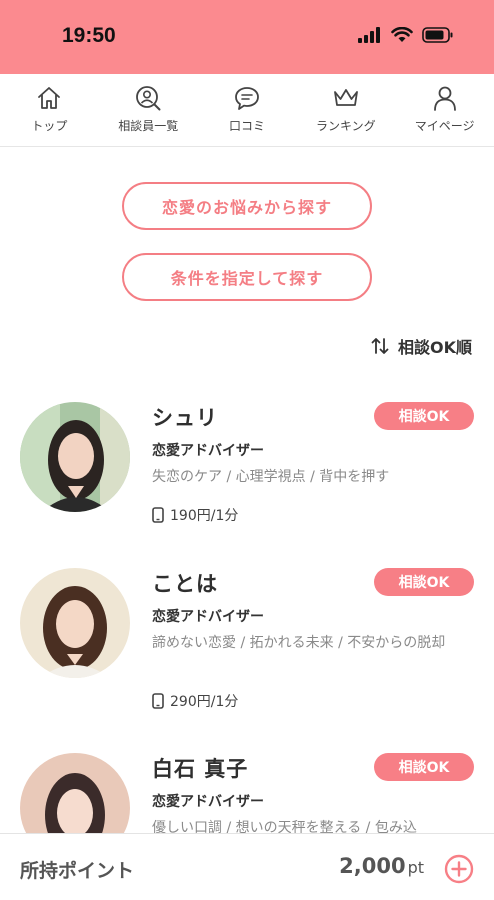 The width and height of the screenshot is (494, 900). Describe the element at coordinates (204, 702) in the screenshot. I see `price-text: 290円/1分` at that location.